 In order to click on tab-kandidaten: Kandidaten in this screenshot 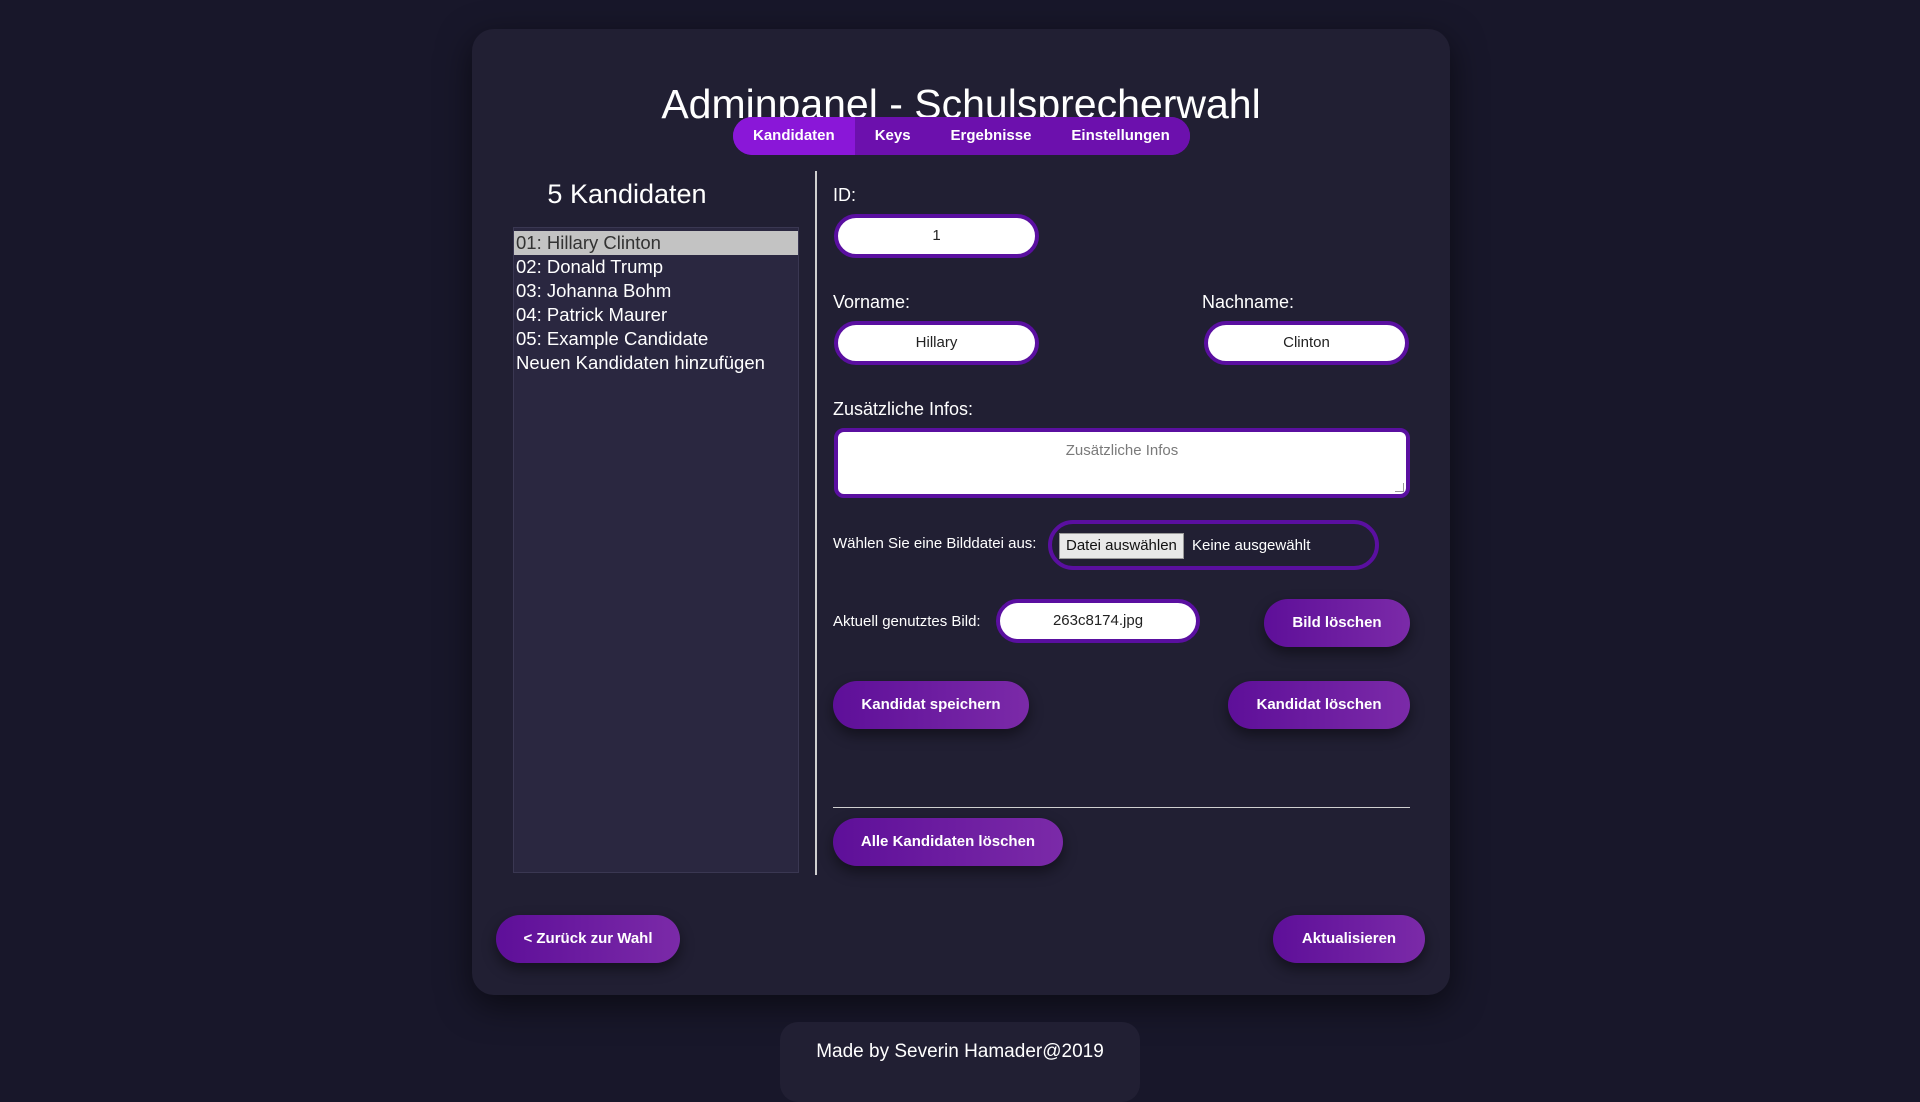, I will do `click(794, 136)`.